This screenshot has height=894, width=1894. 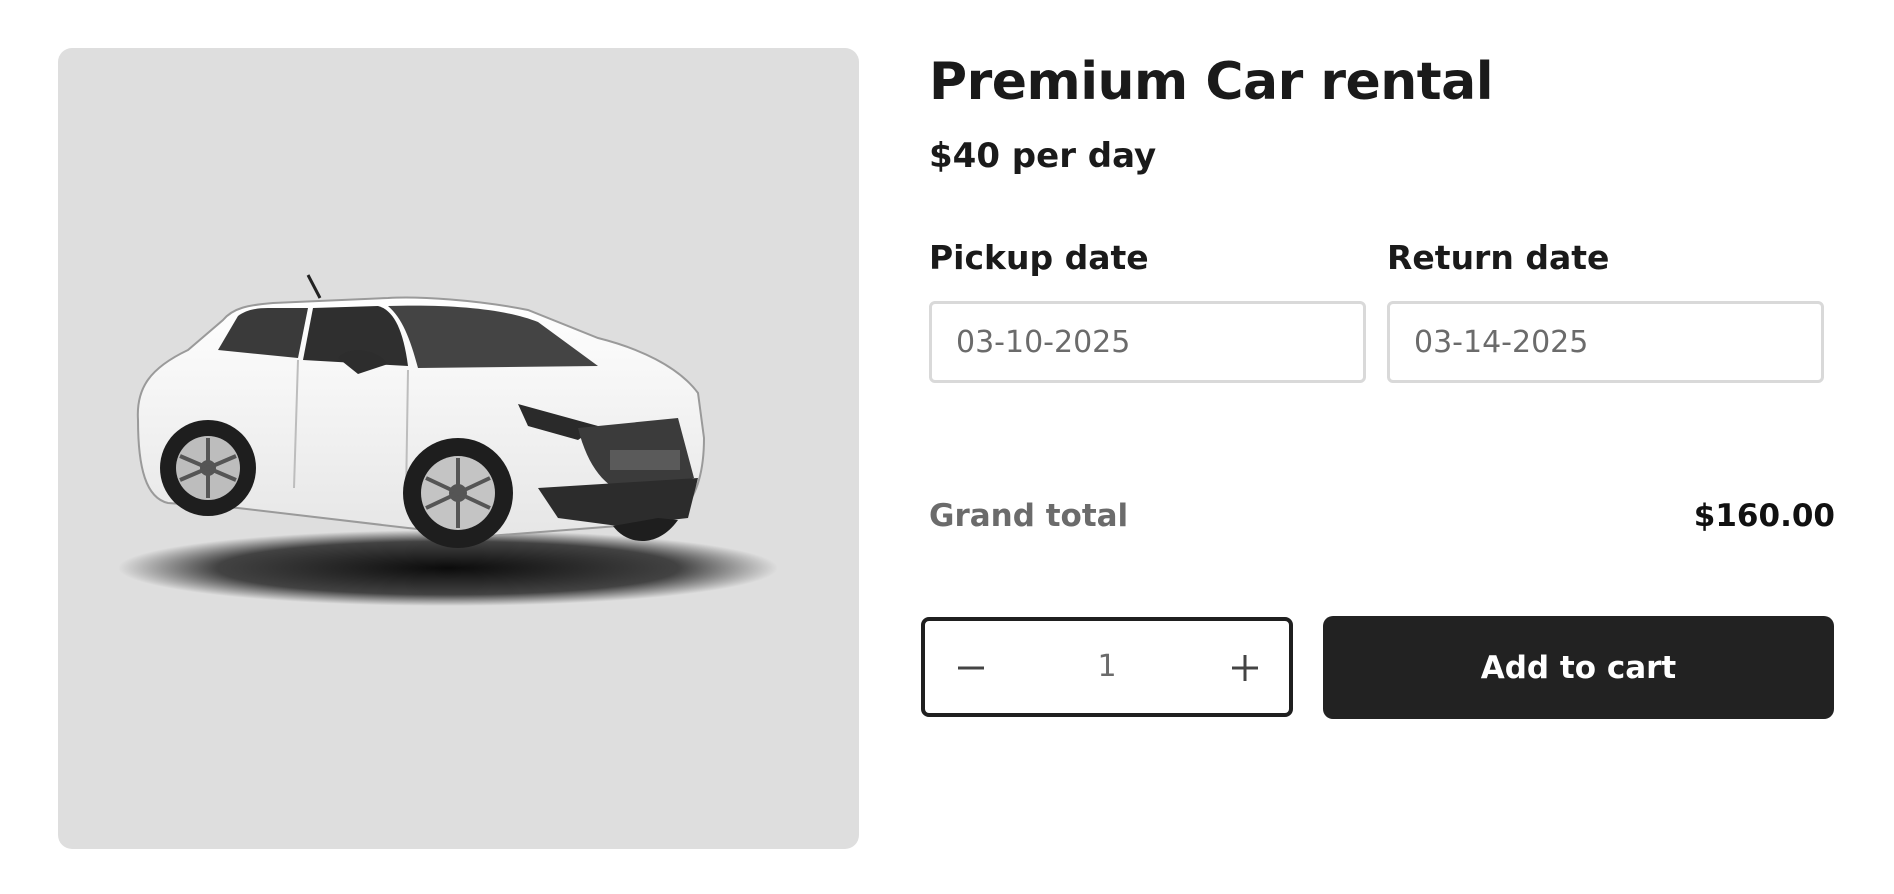 I want to click on return-date-label: Return date, so click(x=1498, y=257).